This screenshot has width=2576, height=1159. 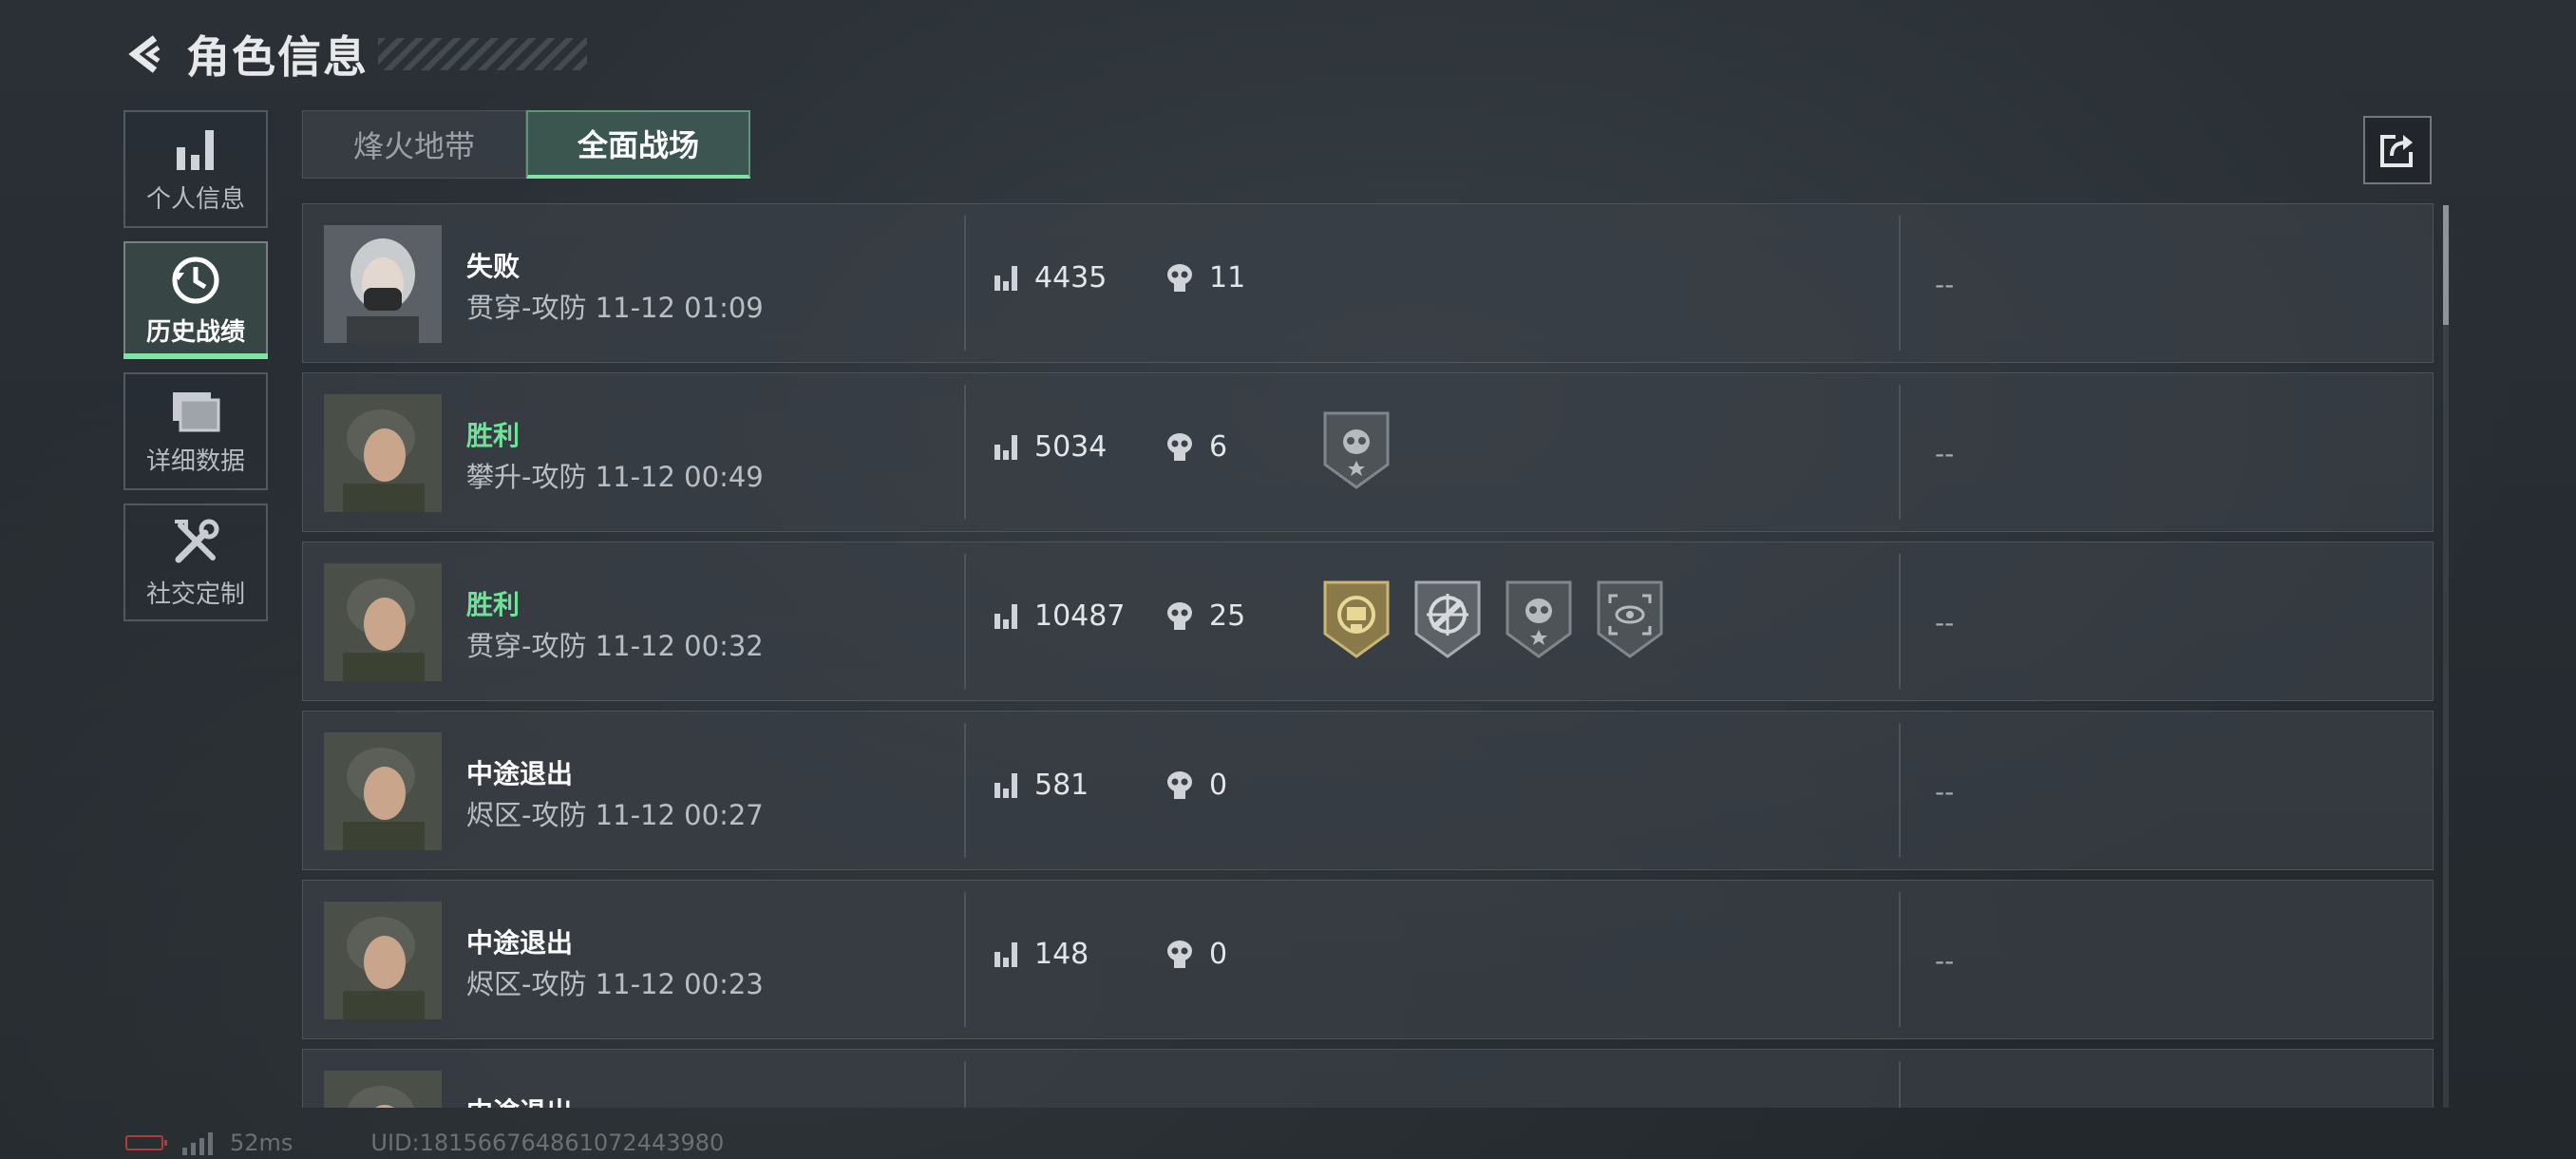 What do you see at coordinates (1071, 277) in the screenshot?
I see `score-value: 4435` at bounding box center [1071, 277].